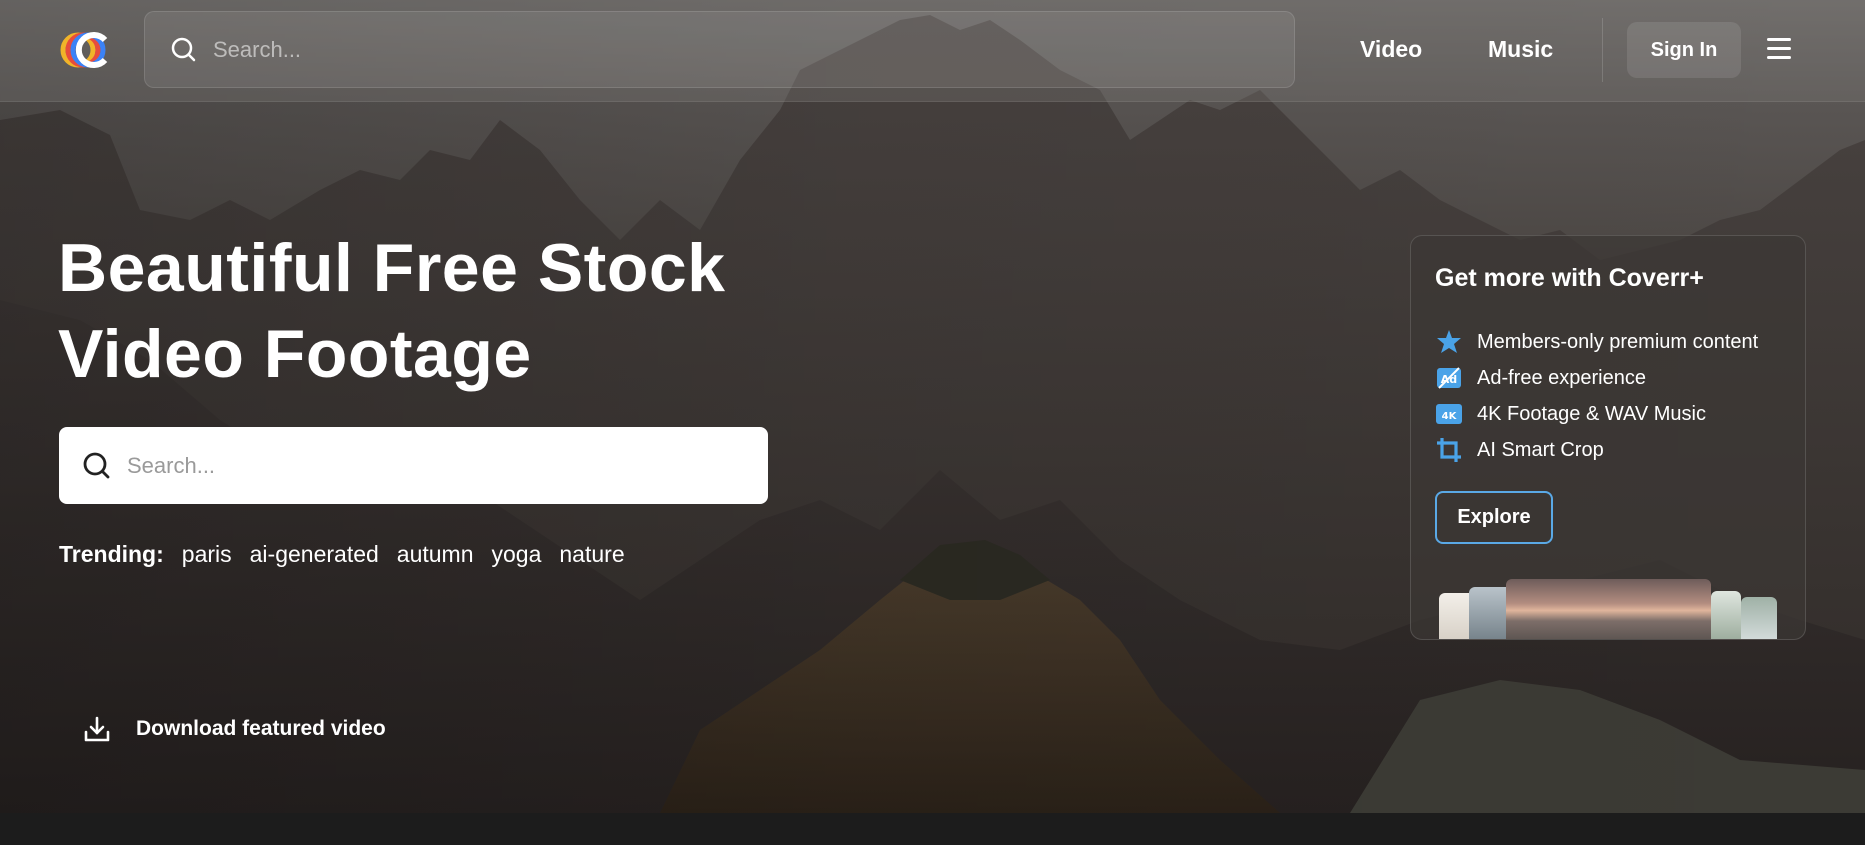  What do you see at coordinates (1449, 378) in the screenshot?
I see `ad-free-icon: Ad` at bounding box center [1449, 378].